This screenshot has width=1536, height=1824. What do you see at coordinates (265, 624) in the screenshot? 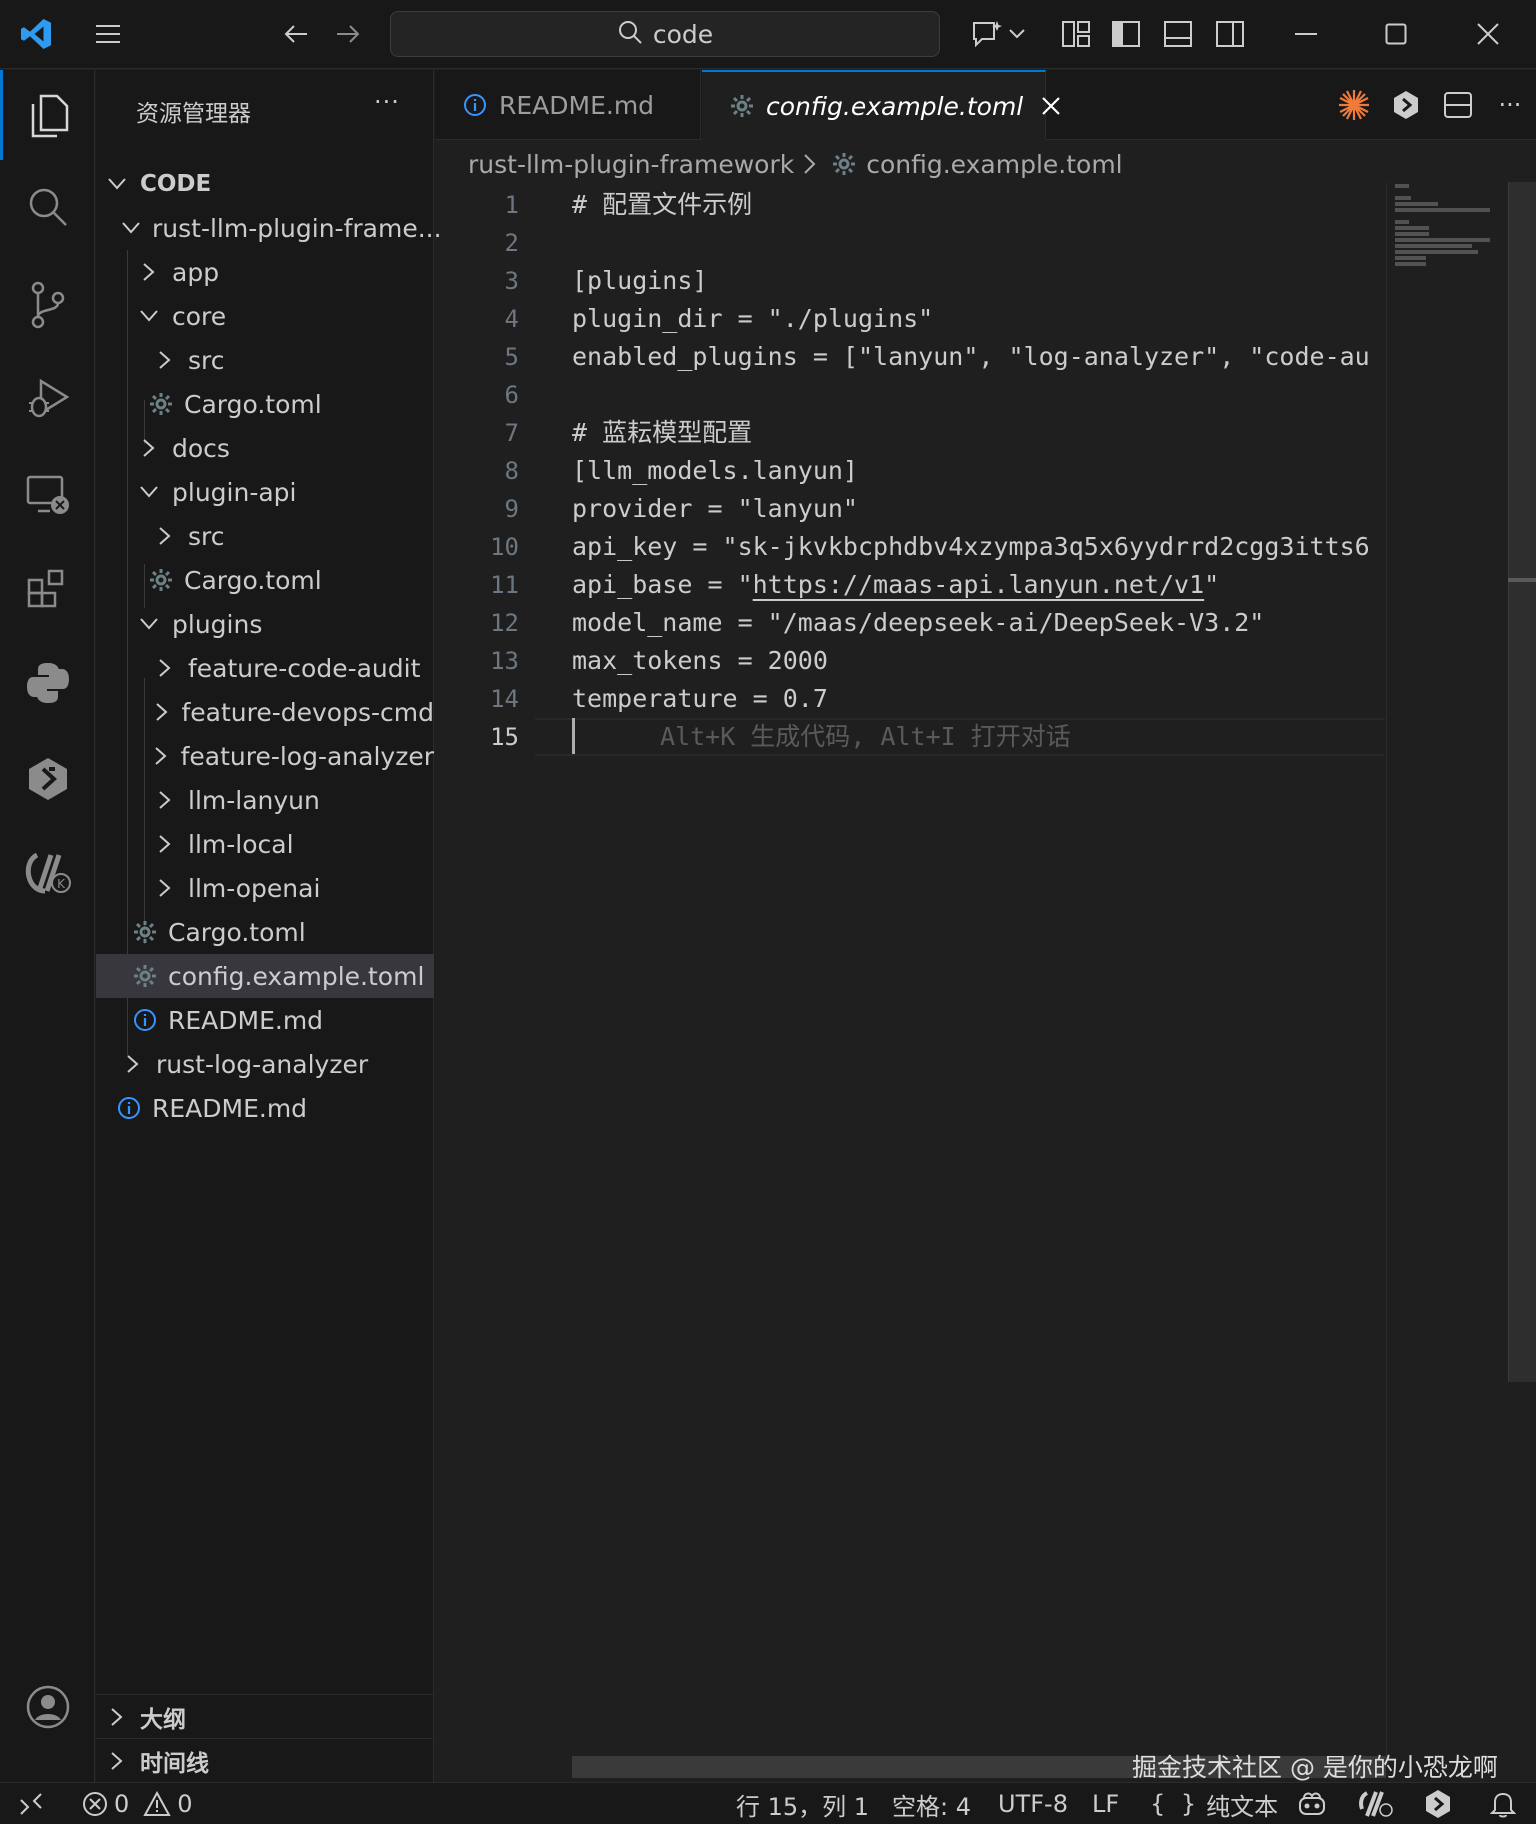
I see `tree-folder: plugins` at bounding box center [265, 624].